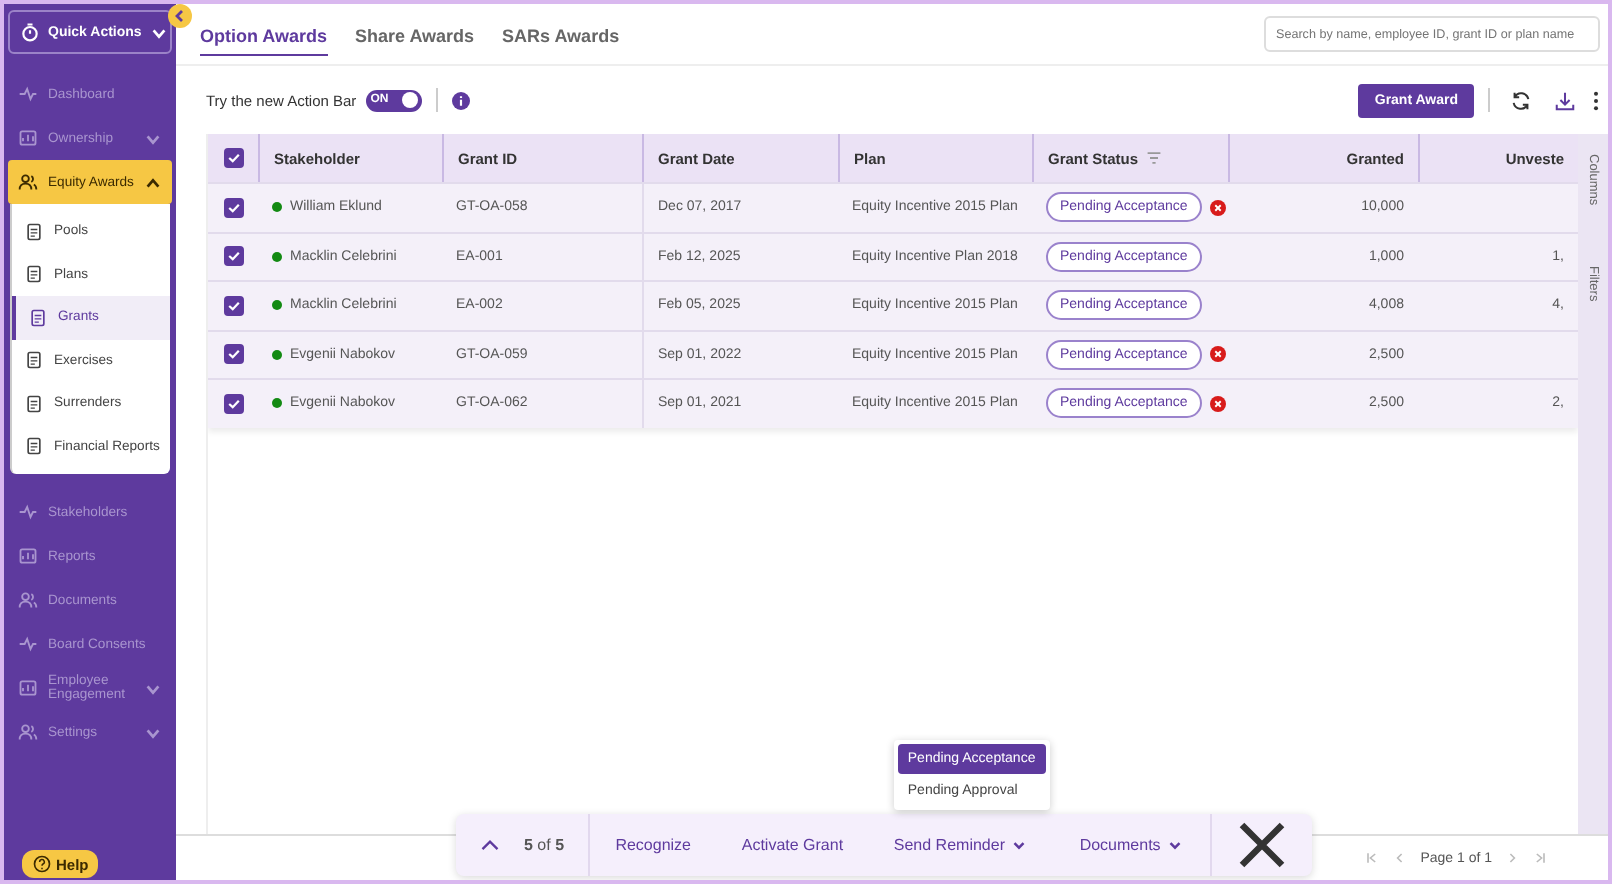 The height and width of the screenshot is (884, 1612). Describe the element at coordinates (561, 34) in the screenshot. I see `tab: SARs Awards` at that location.